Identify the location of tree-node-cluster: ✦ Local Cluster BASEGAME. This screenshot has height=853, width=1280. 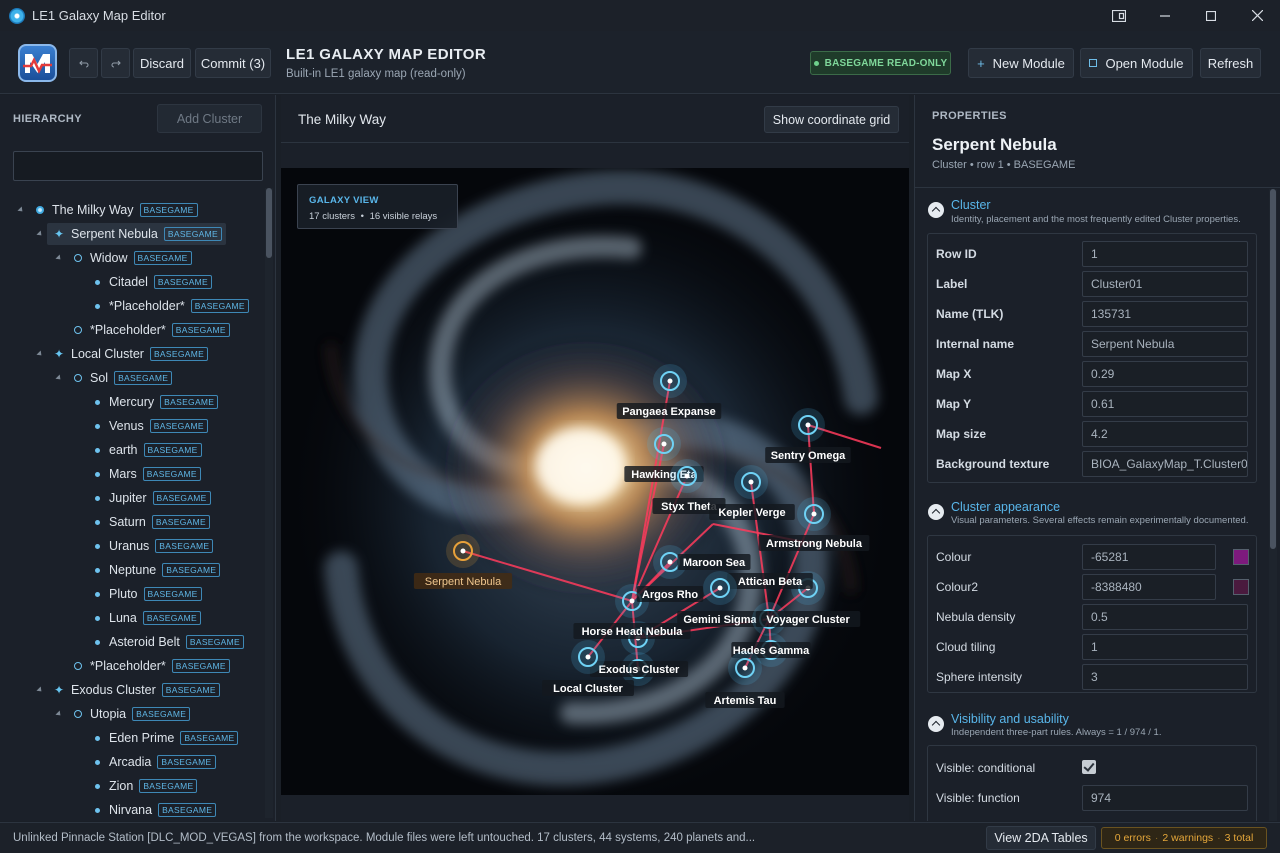
(131, 354).